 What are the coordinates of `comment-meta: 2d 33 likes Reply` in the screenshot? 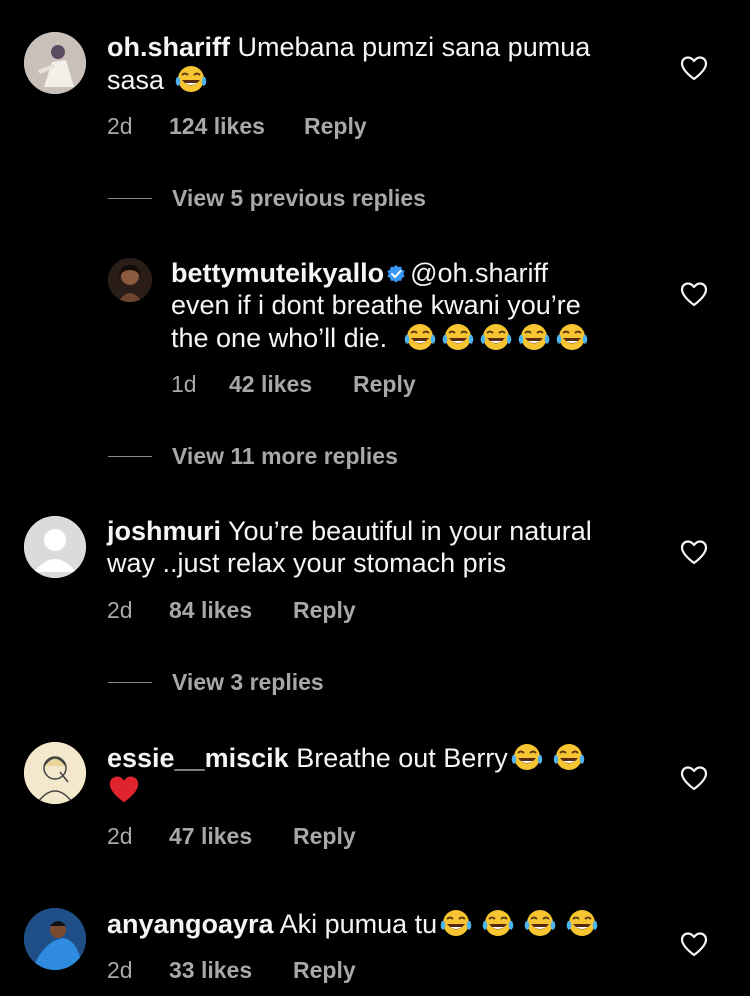 It's located at (231, 970).